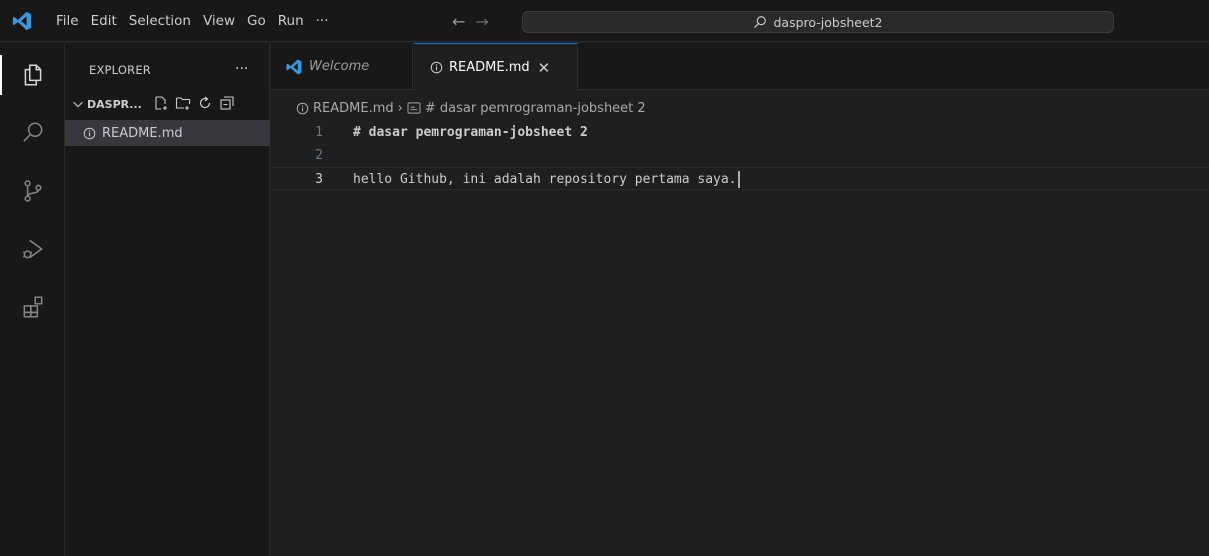  What do you see at coordinates (319, 179) in the screenshot?
I see `line-number: 3` at bounding box center [319, 179].